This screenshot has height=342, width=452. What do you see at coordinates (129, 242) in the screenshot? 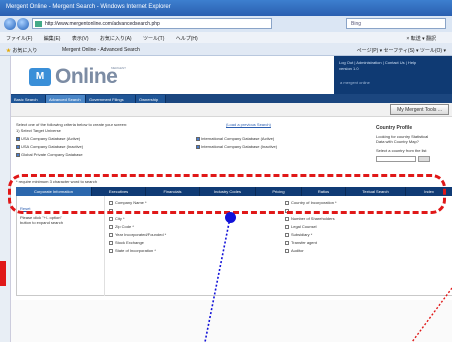
I see `field-label: Stock Exchange` at bounding box center [129, 242].